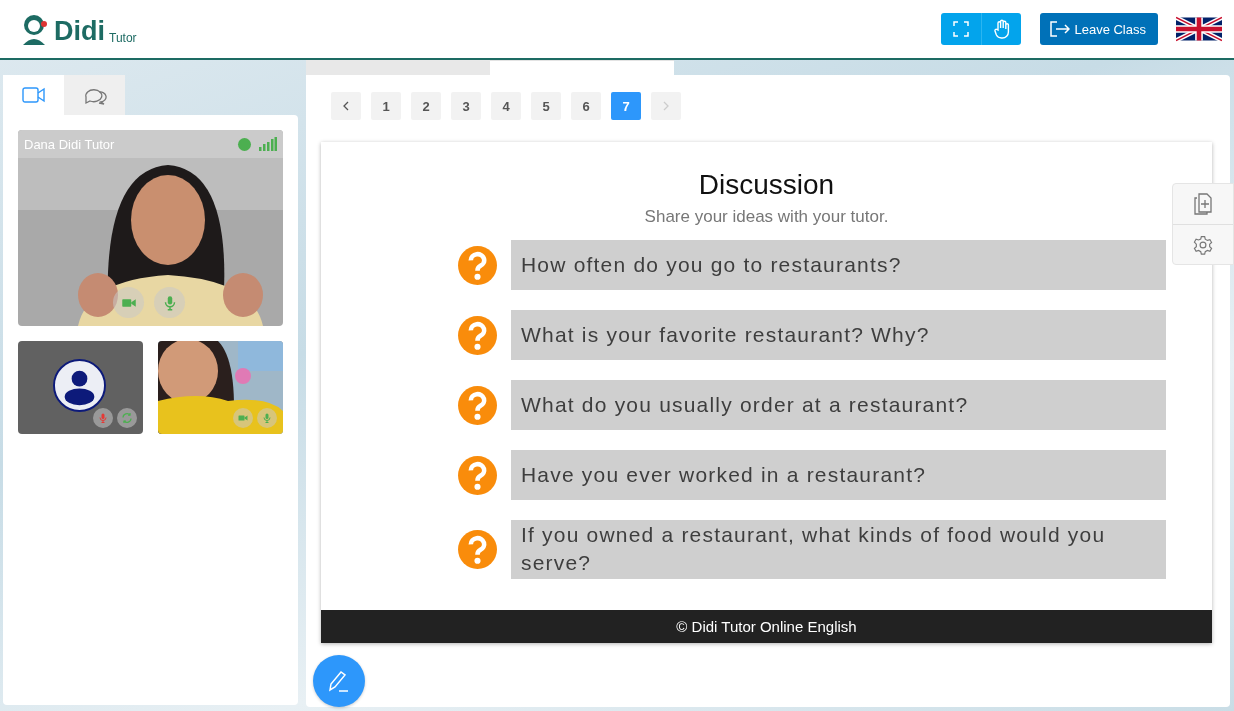 This screenshot has width=1234, height=711. What do you see at coordinates (961, 29) in the screenshot?
I see `fullscreen-icon` at bounding box center [961, 29].